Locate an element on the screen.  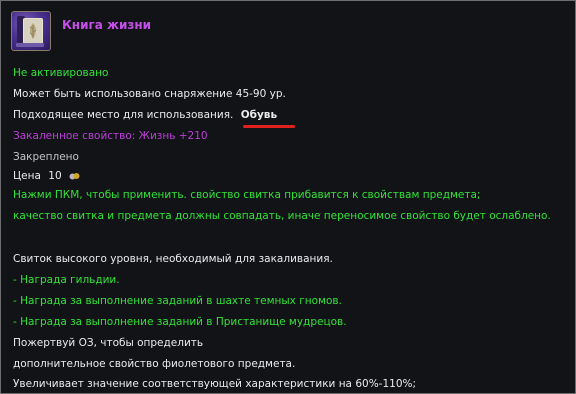
slot-value: Обувь is located at coordinates (259, 115).